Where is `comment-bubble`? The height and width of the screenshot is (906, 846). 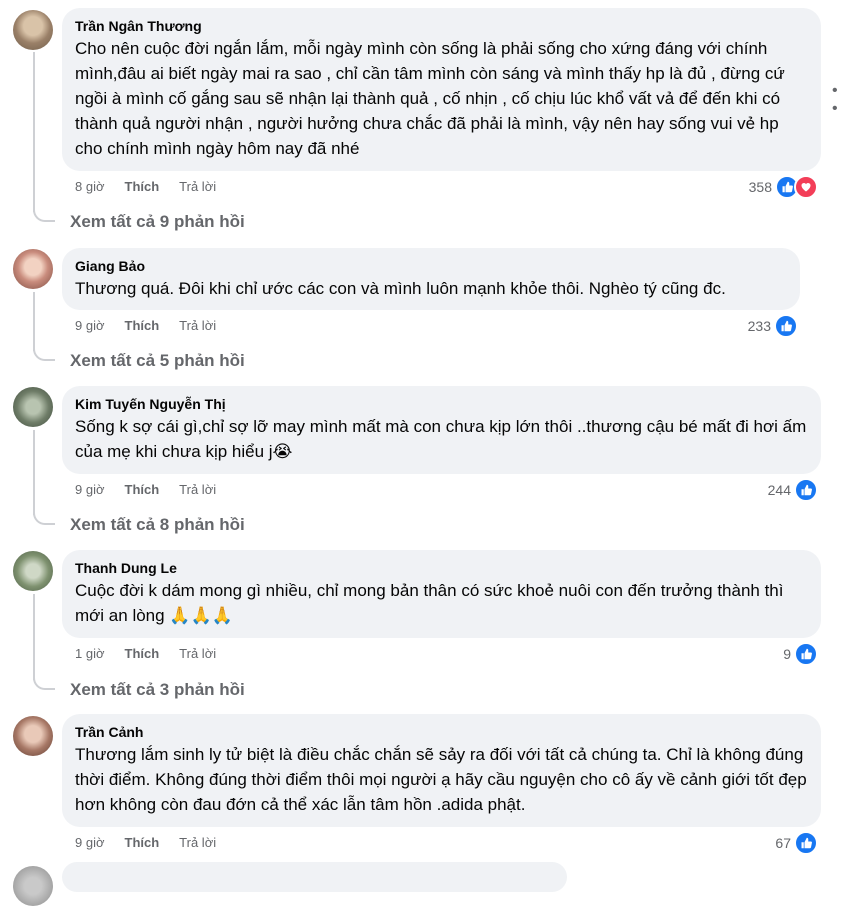 comment-bubble is located at coordinates (314, 877).